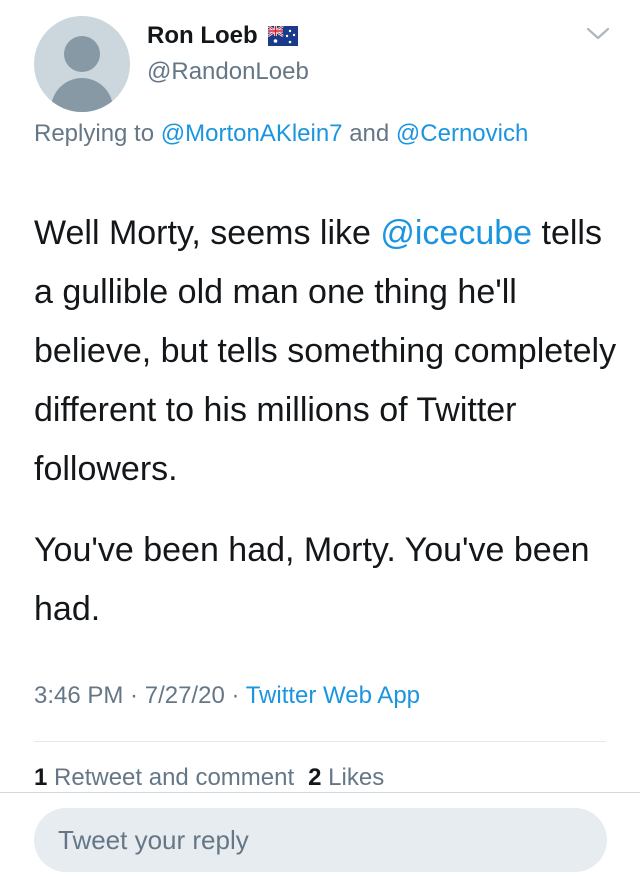 Image resolution: width=640 pixels, height=876 pixels. I want to click on retweets-stat: 1 Retweet and comment, so click(164, 777).